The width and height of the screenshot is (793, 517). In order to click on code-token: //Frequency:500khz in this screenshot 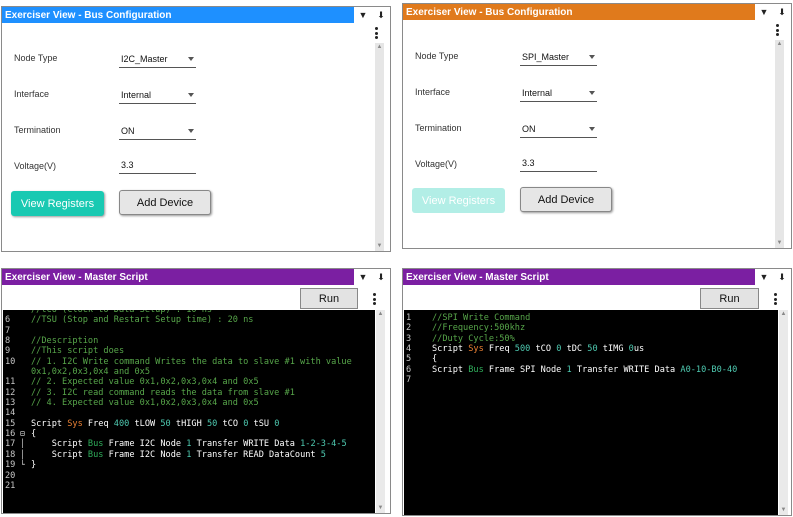, I will do `click(479, 328)`.